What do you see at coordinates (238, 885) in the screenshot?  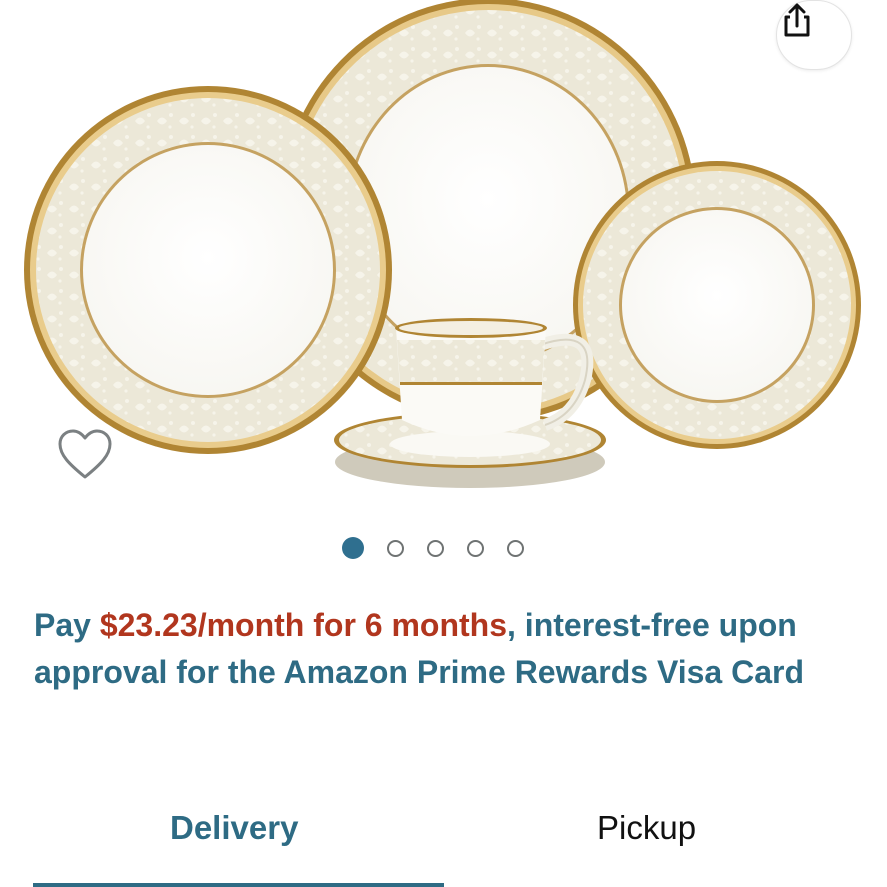 I see `selected-tab-indicator` at bounding box center [238, 885].